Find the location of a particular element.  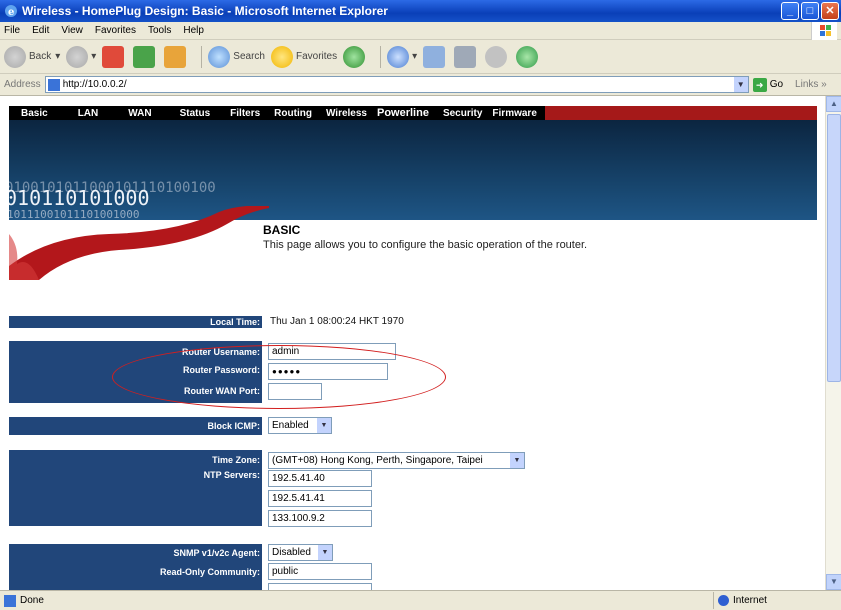

ie-icon: e is located at coordinates (11, 11).